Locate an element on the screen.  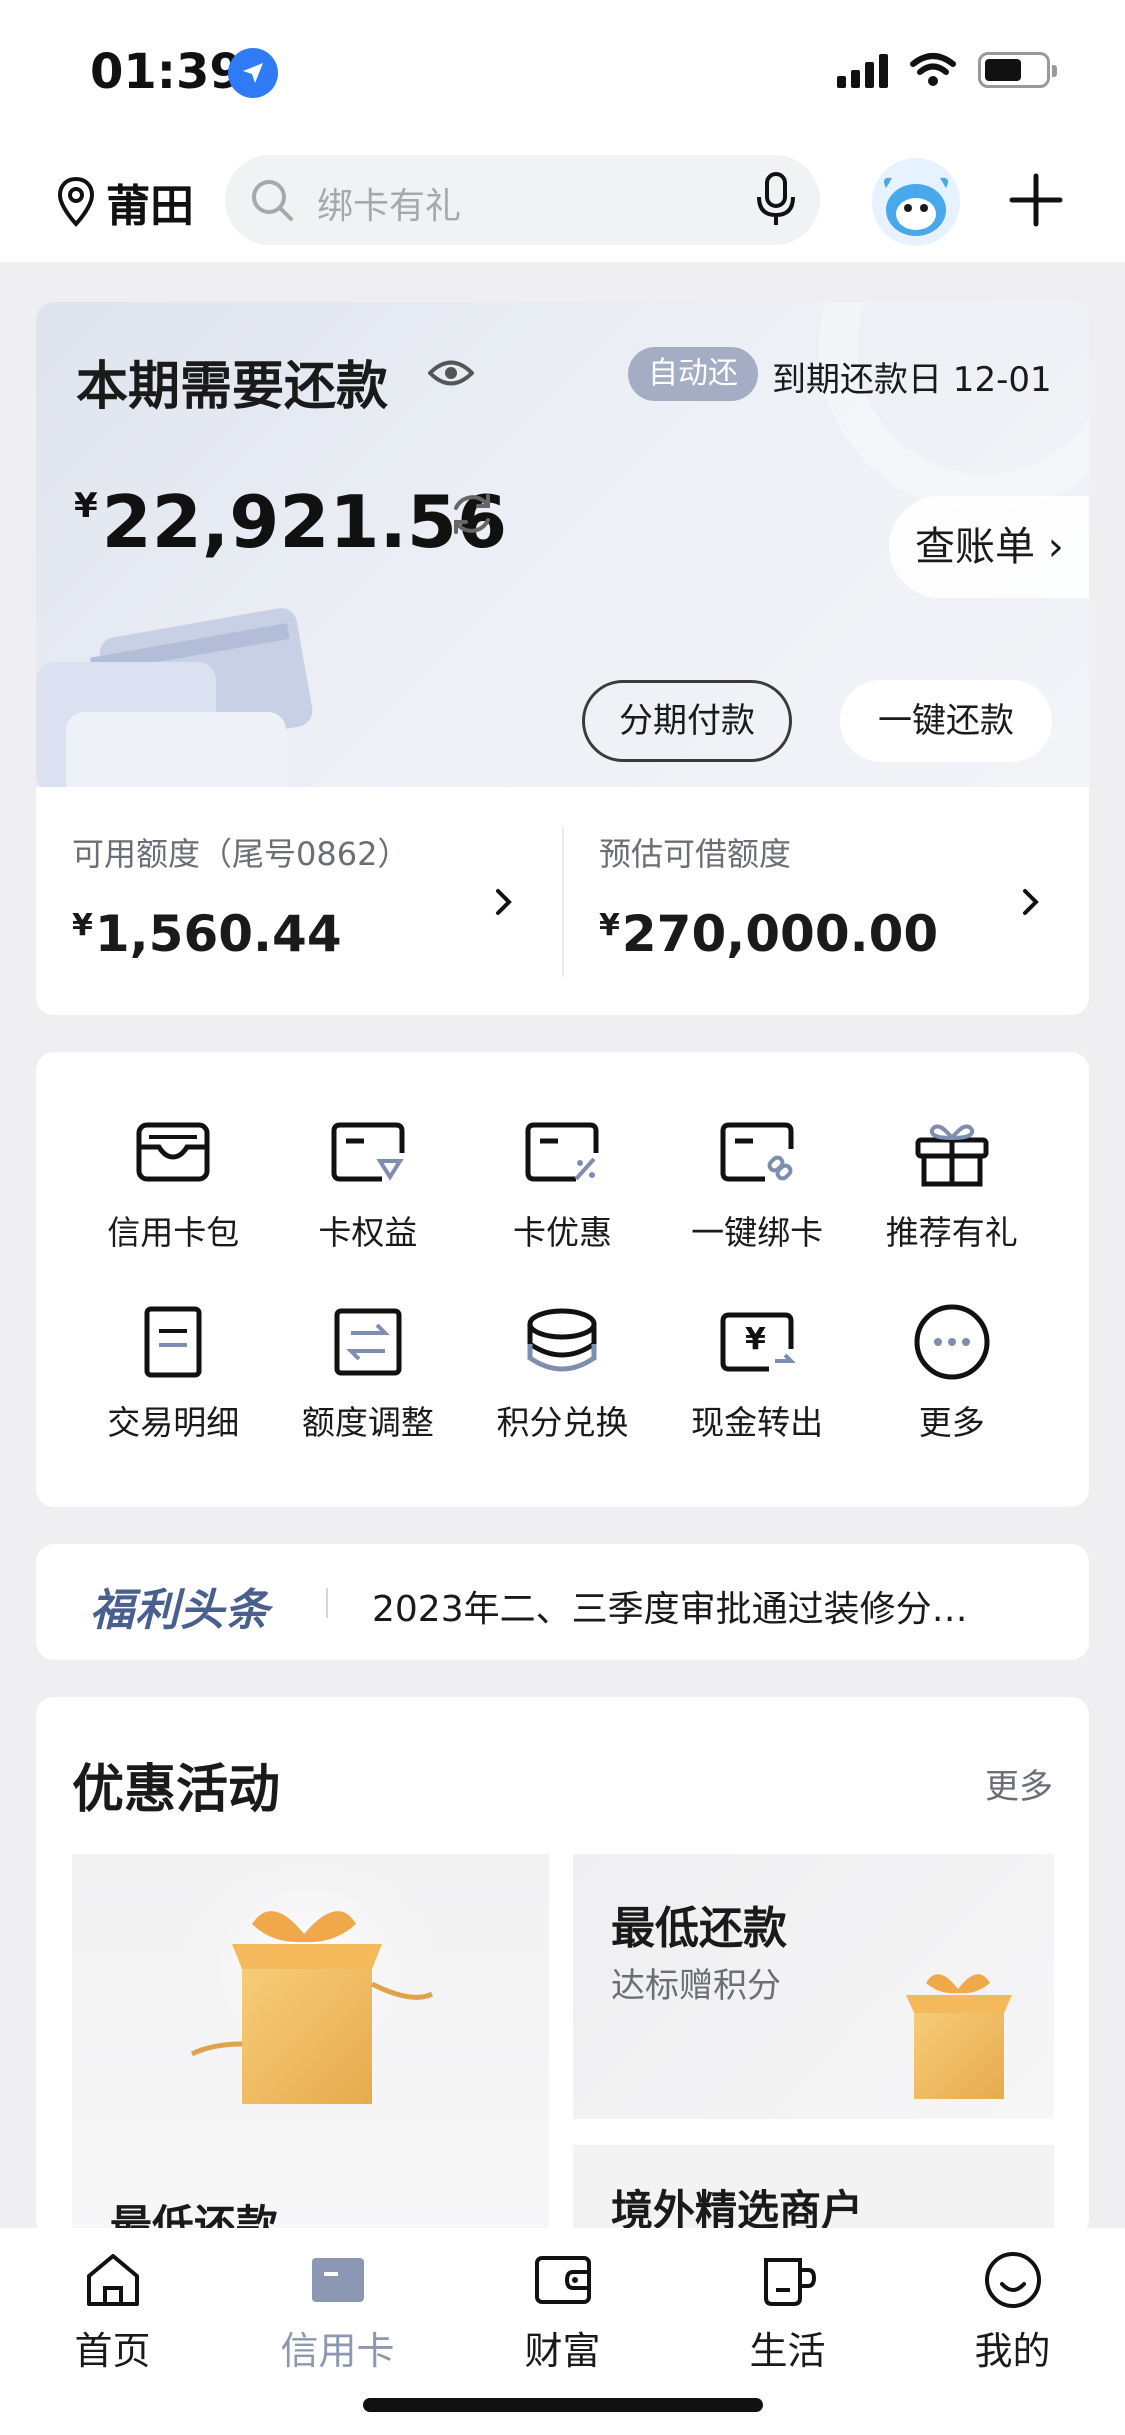
tab-label: 财富 is located at coordinates (562, 2351).